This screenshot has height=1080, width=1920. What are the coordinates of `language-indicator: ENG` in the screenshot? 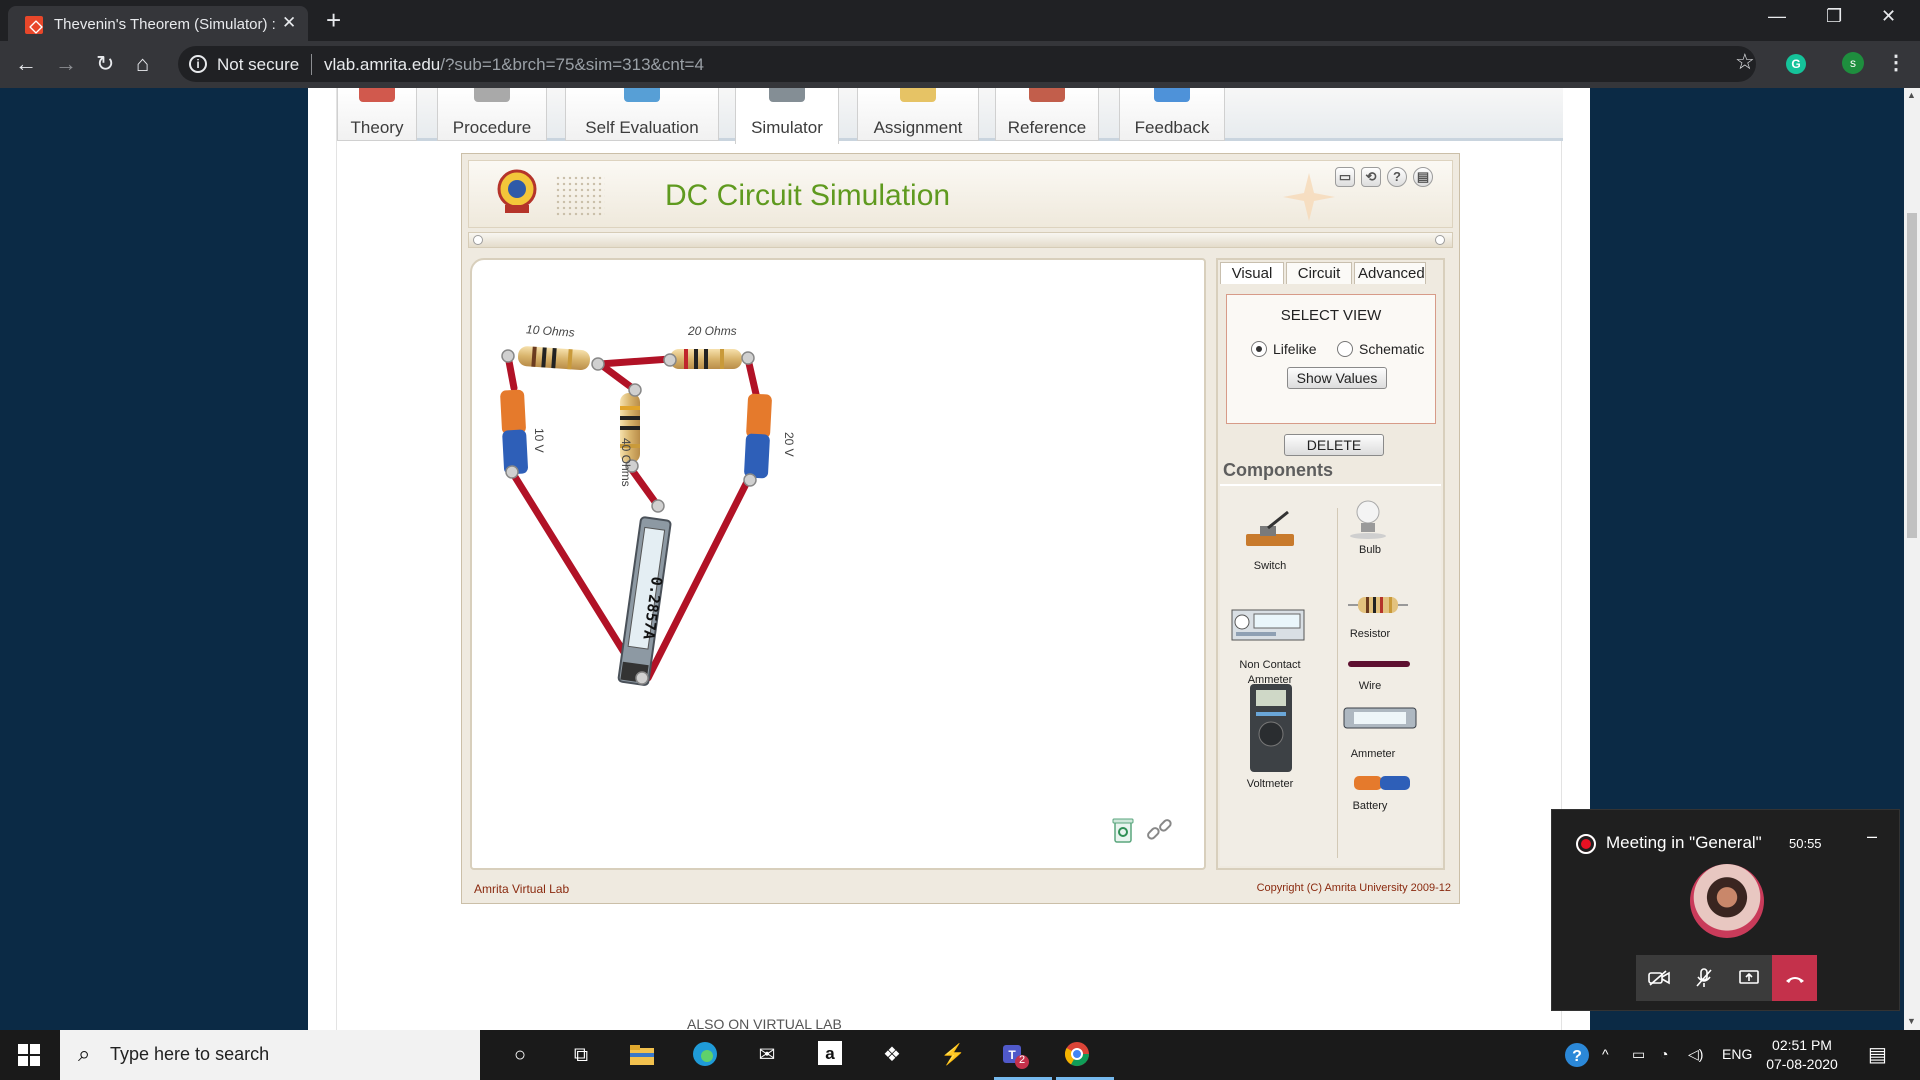 It's located at (1737, 1054).